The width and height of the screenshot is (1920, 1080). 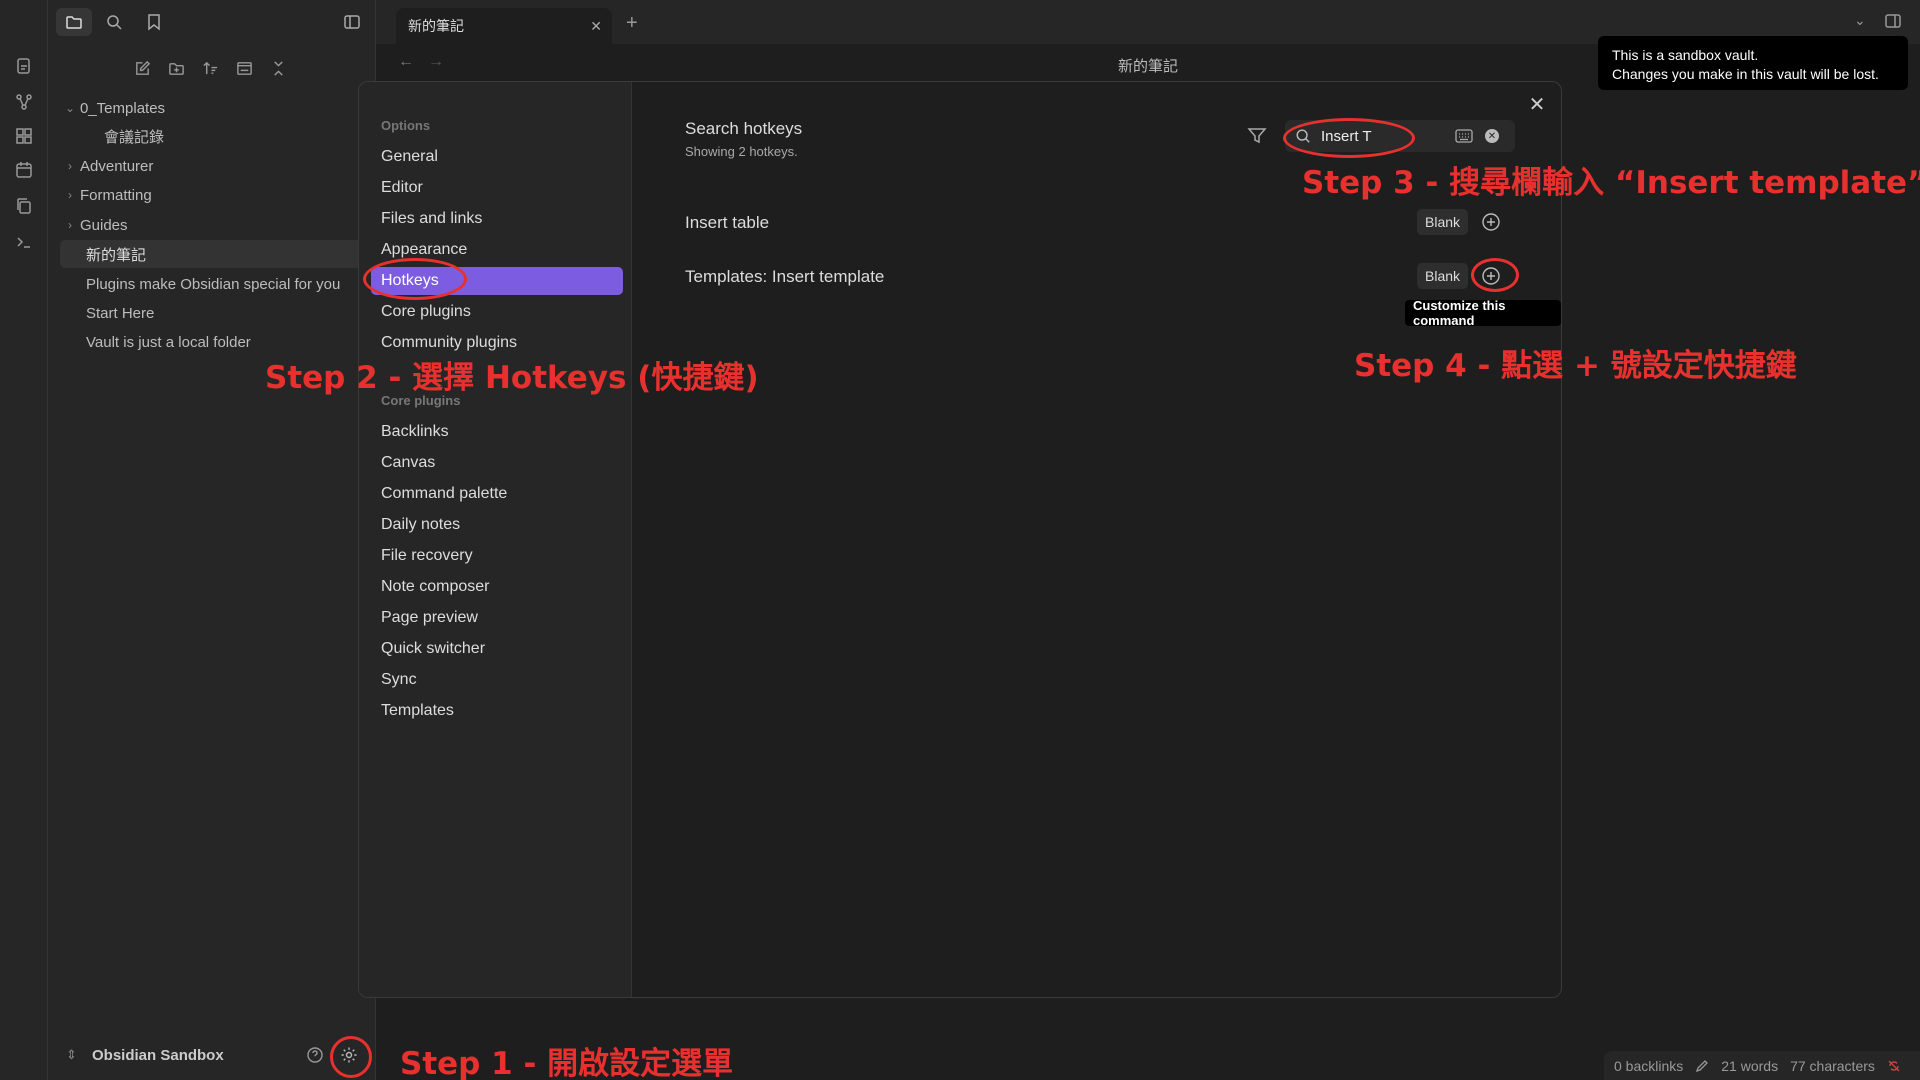 What do you see at coordinates (1495, 275) in the screenshot?
I see `annotation-ring-plus` at bounding box center [1495, 275].